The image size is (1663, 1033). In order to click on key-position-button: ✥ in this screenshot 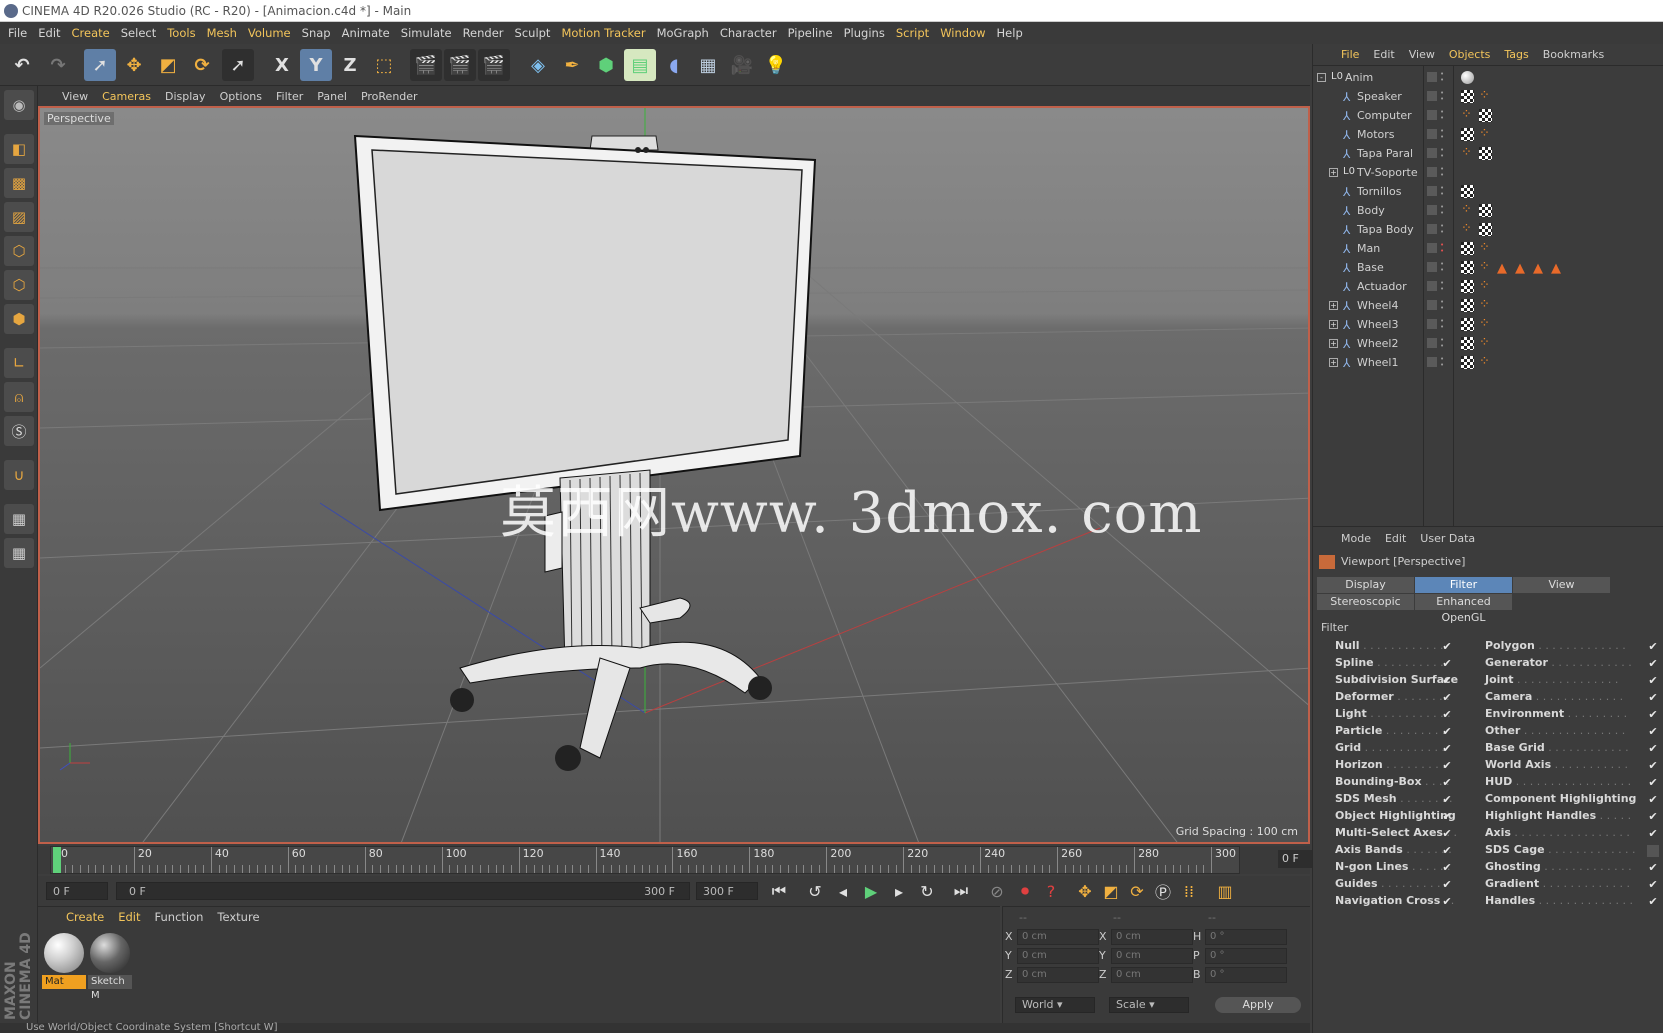, I will do `click(1085, 891)`.